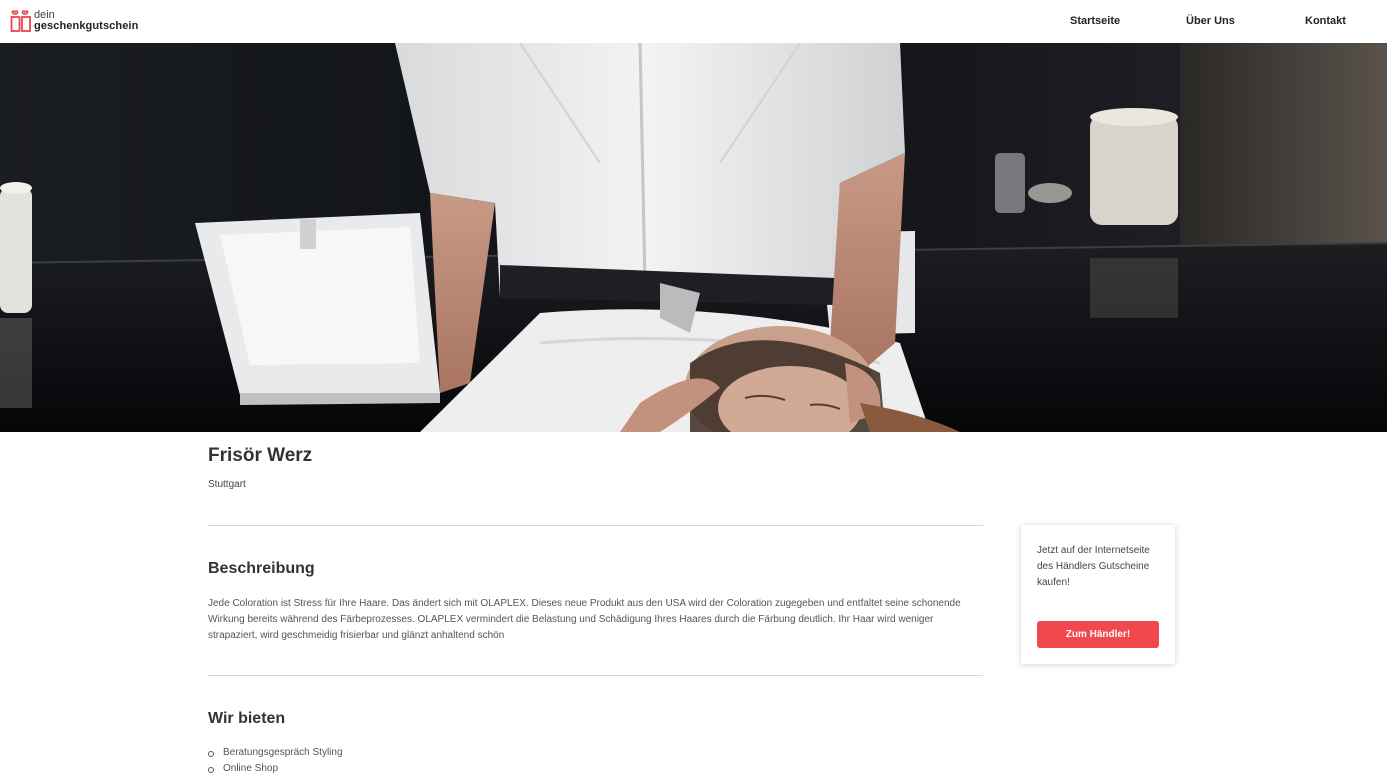  I want to click on nav-startseite: Startseite, so click(1095, 21).